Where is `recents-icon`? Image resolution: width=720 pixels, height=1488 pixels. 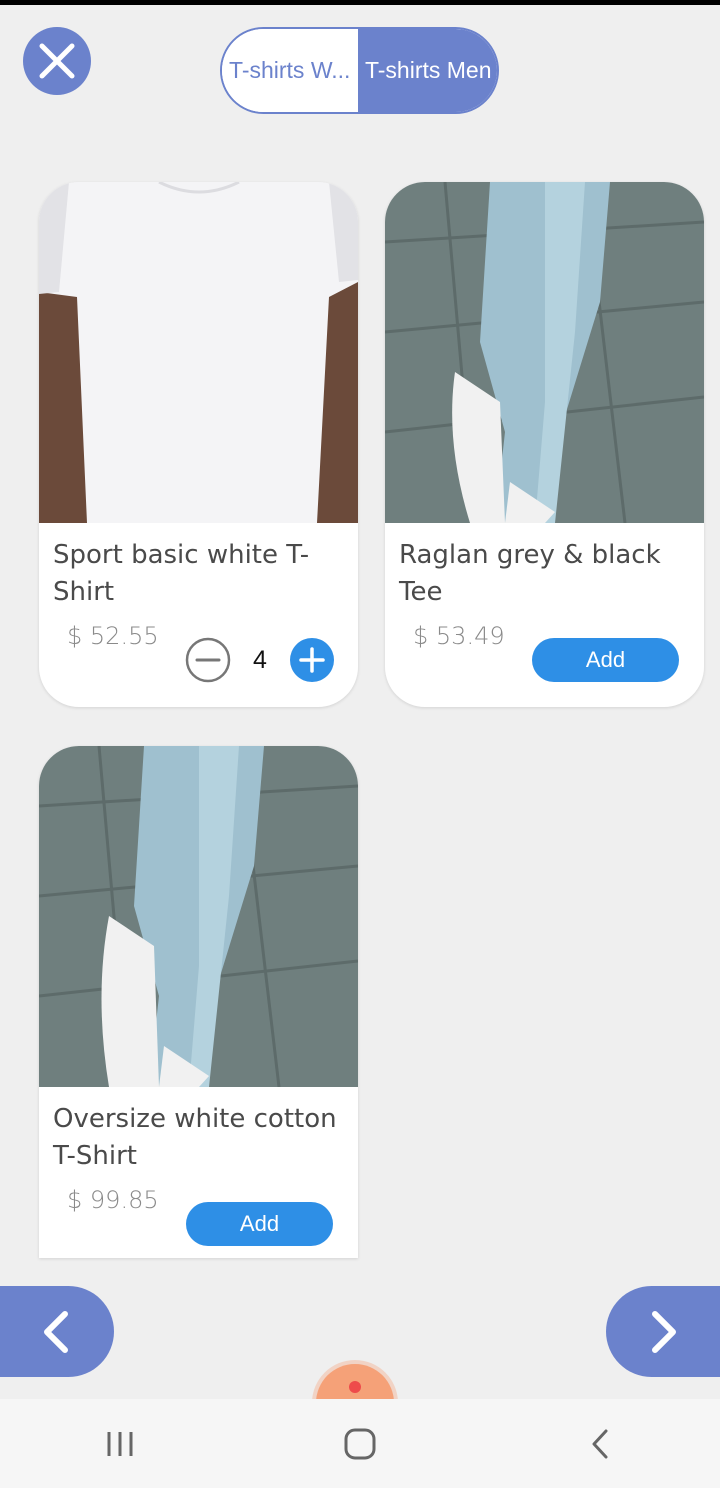 recents-icon is located at coordinates (120, 1443).